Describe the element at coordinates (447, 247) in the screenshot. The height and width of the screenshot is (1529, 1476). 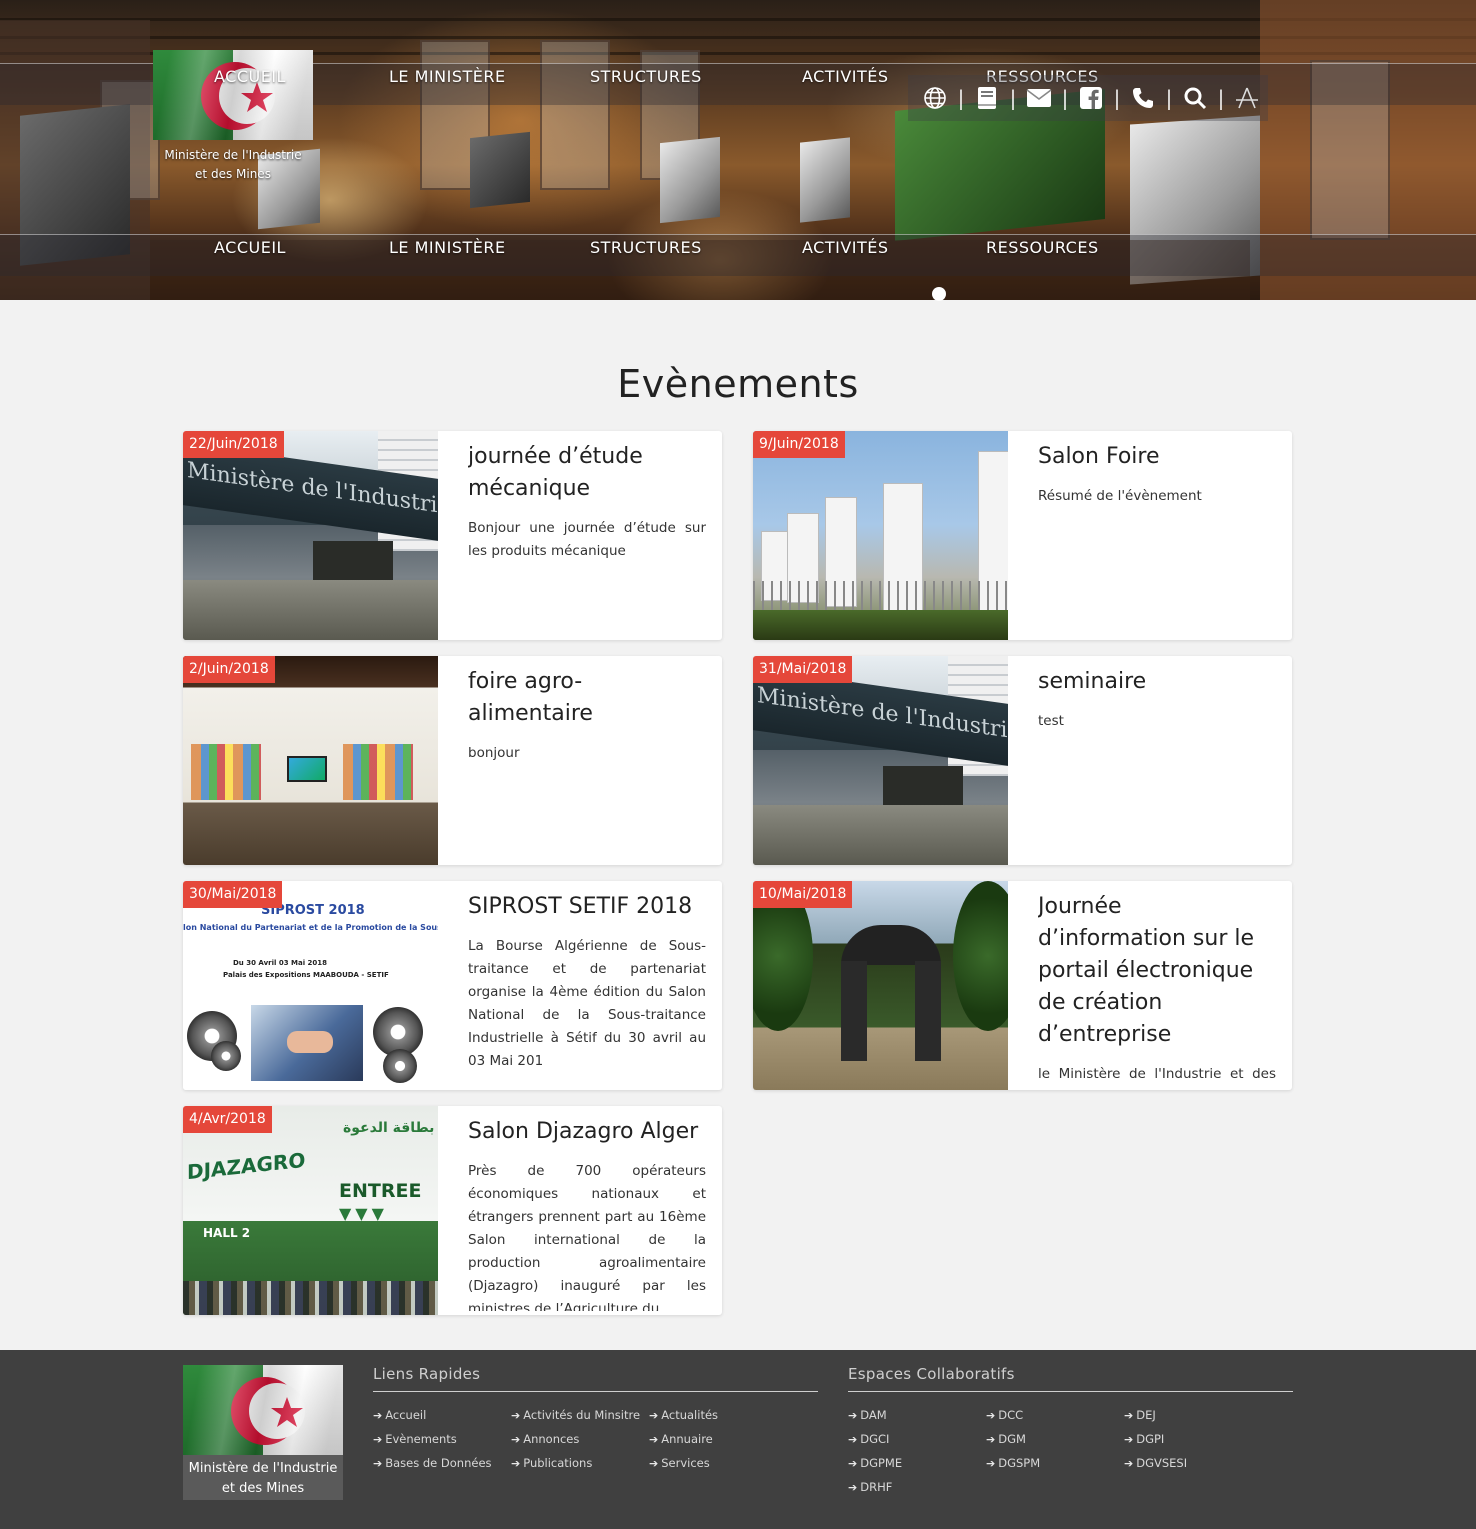
I see `subnav-le-ministere: LE MINISTÈRE` at that location.